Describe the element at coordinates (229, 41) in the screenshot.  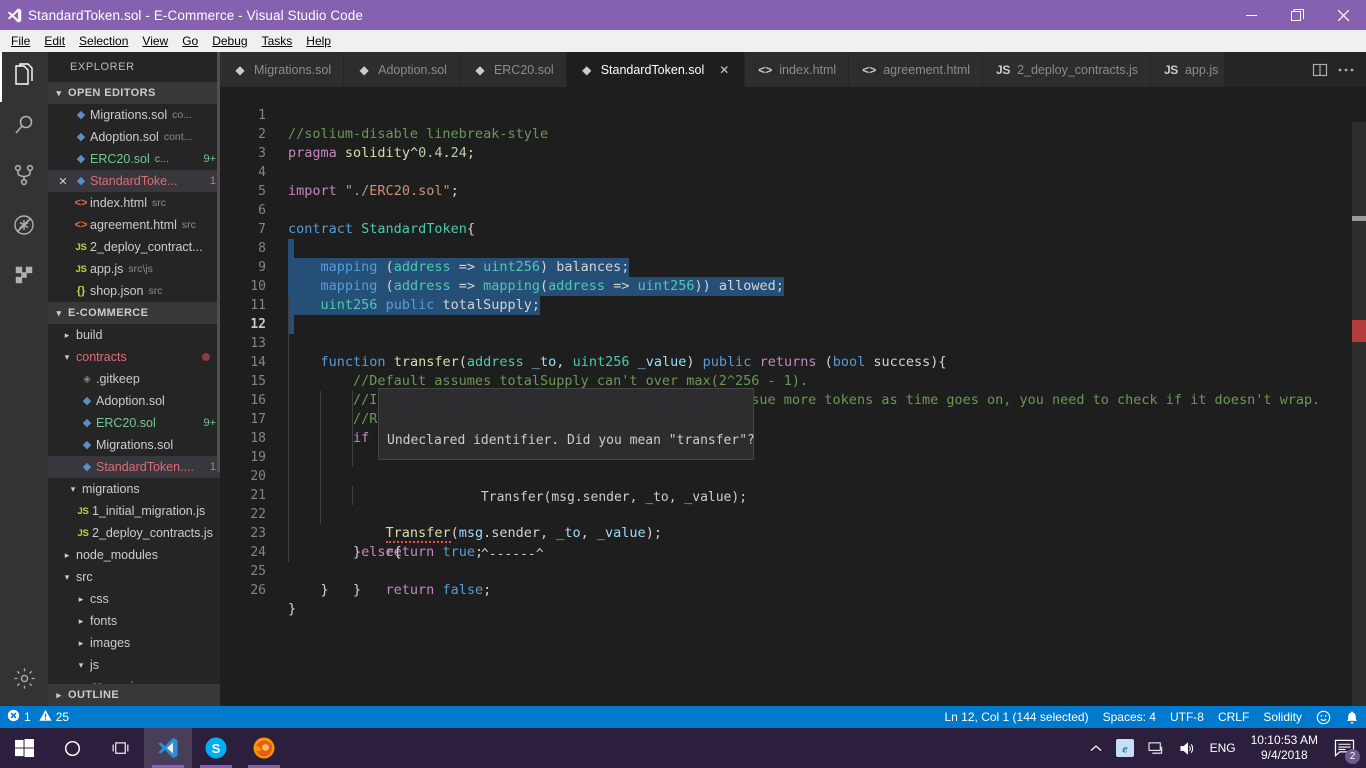
I see `menu-debug: Debug` at that location.